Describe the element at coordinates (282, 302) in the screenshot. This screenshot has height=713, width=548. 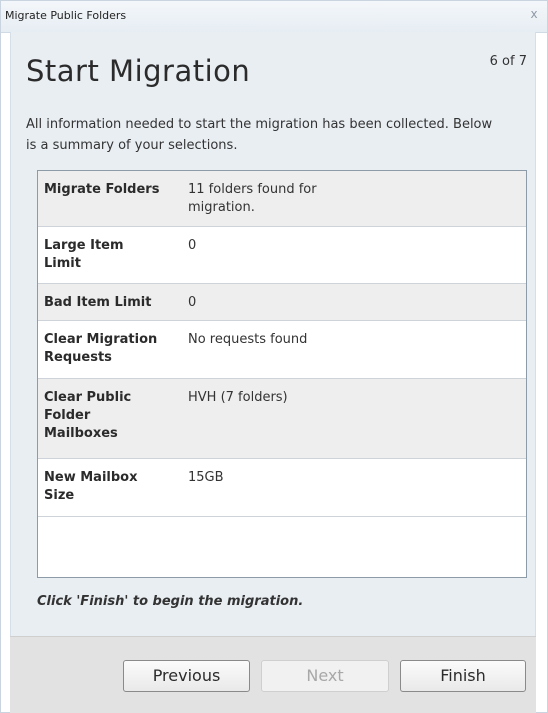
I see `summary-row-bad-item-limit: Bad Item Limit 0` at that location.